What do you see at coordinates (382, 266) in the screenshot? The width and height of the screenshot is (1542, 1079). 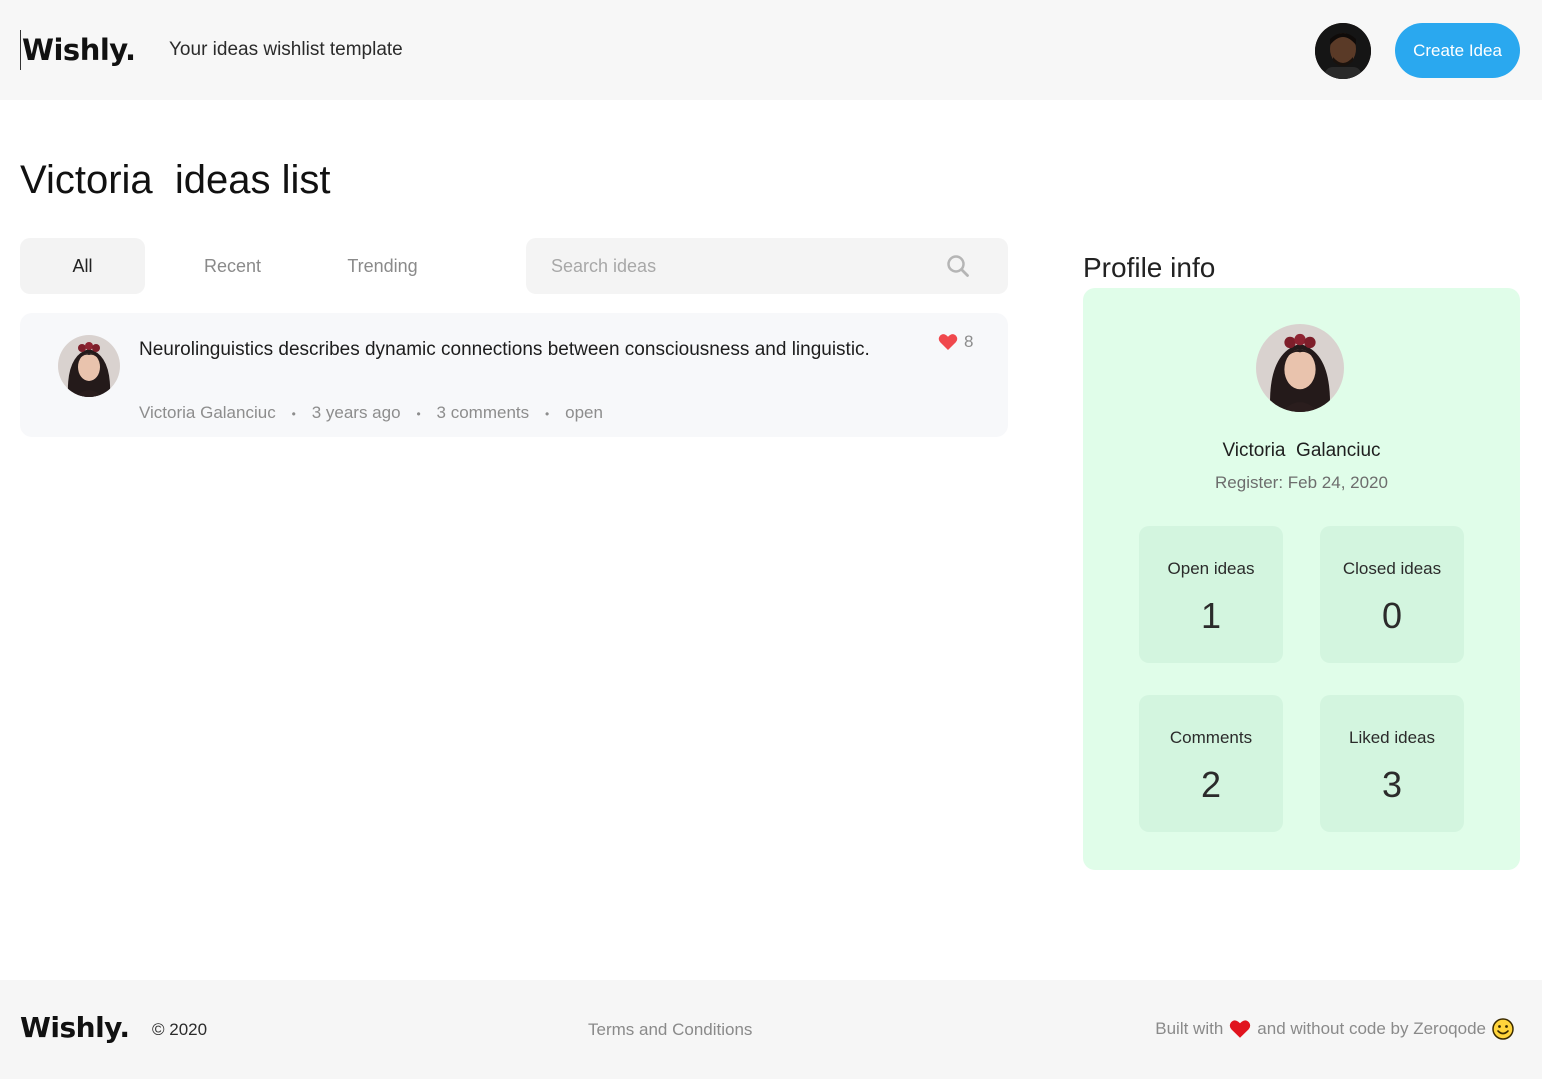 I see `tab-trending: Trending` at bounding box center [382, 266].